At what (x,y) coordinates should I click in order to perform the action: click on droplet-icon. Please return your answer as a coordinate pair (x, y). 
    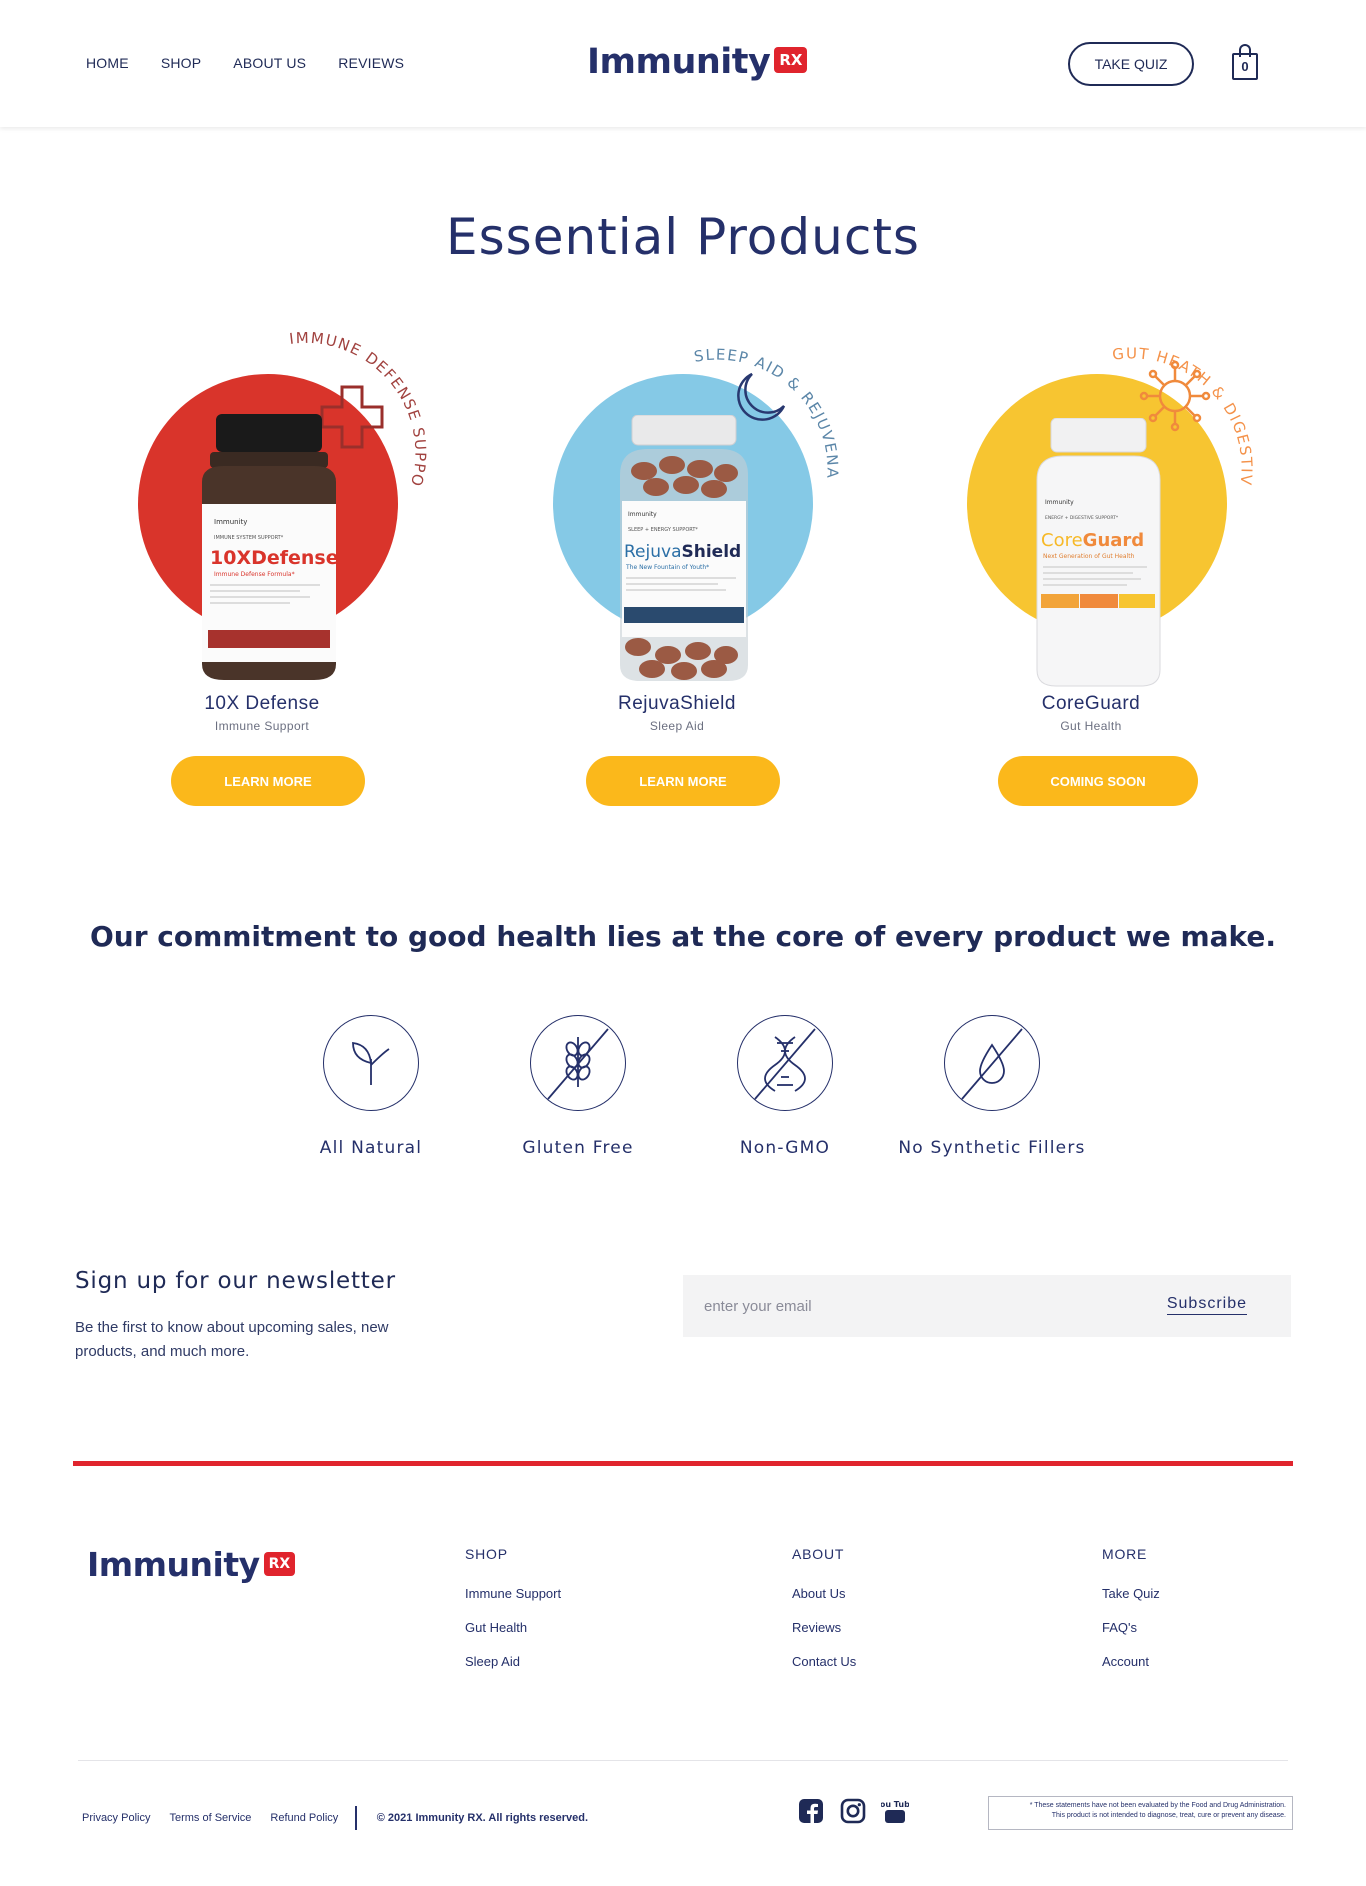
    Looking at the image, I should click on (992, 1064).